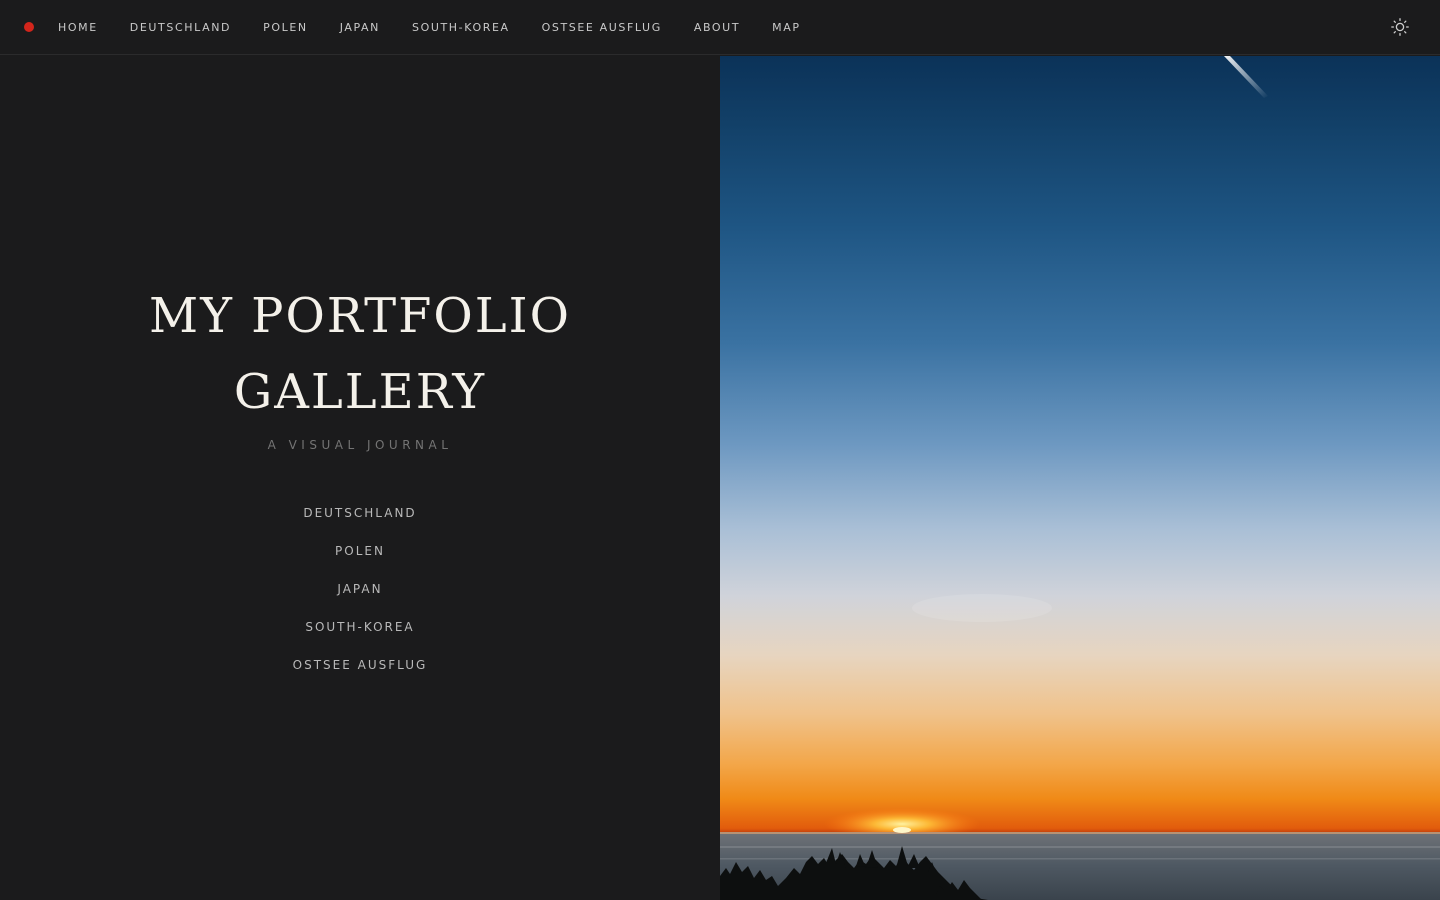 Image resolution: width=1440 pixels, height=900 pixels. Describe the element at coordinates (717, 27) in the screenshot. I see `nav-item-about: ABOUT` at that location.